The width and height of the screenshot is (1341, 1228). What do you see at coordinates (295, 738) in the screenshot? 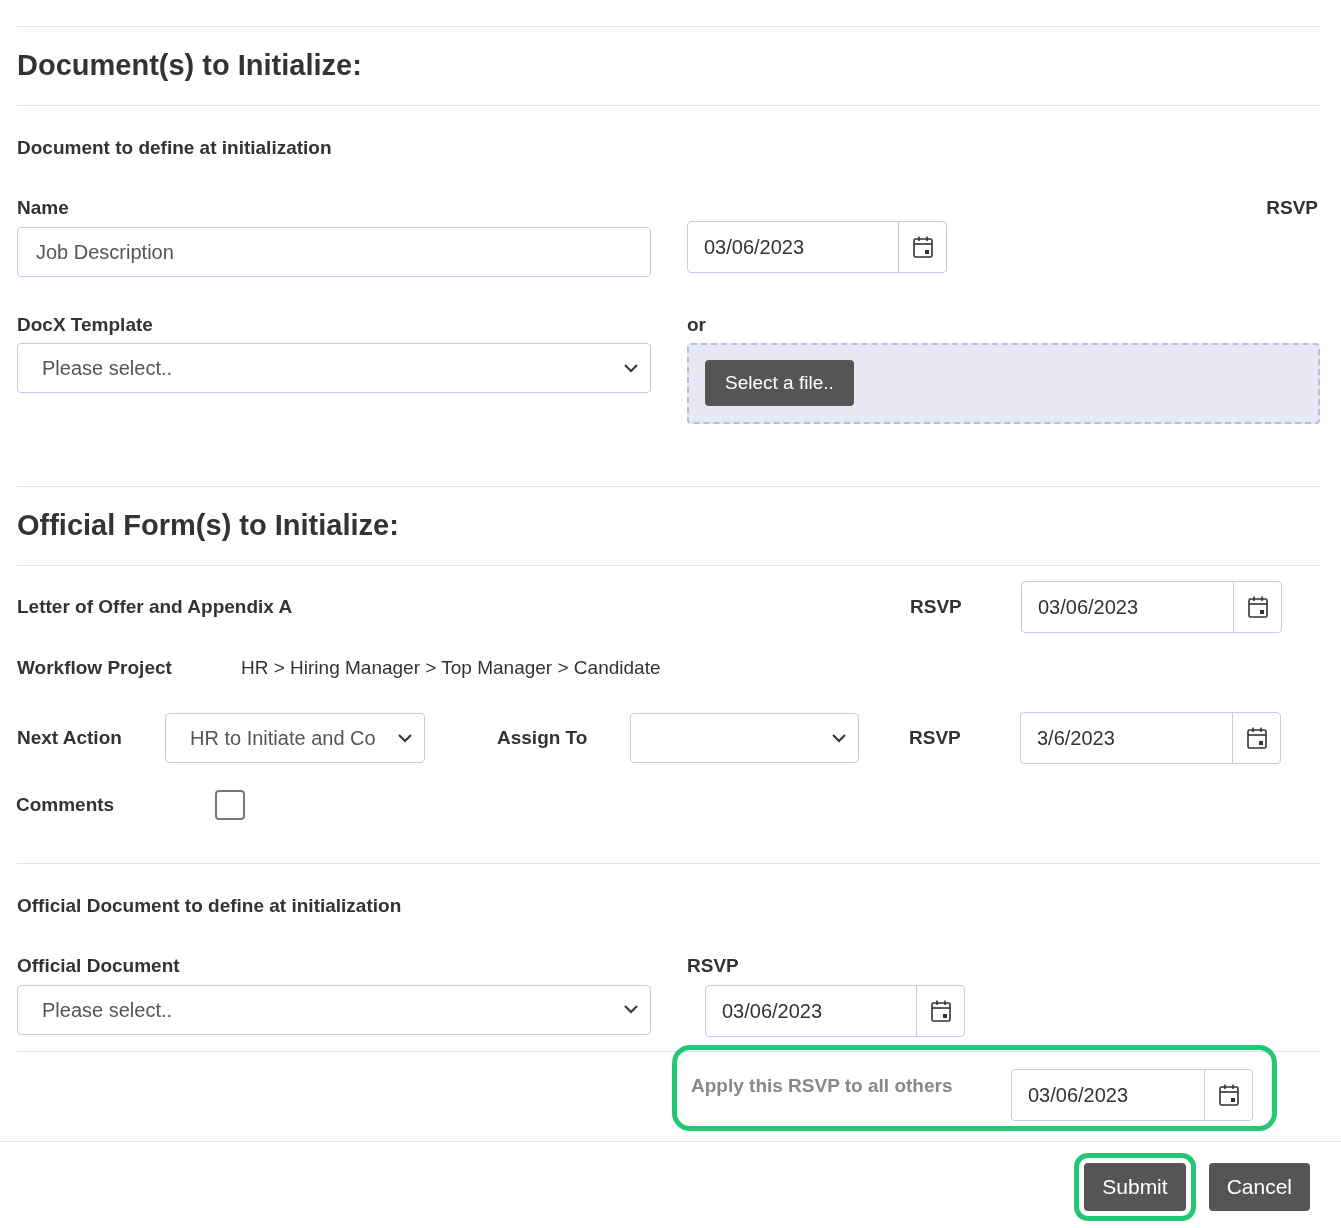
I see `dropdown: HR to Initiate and Co` at bounding box center [295, 738].